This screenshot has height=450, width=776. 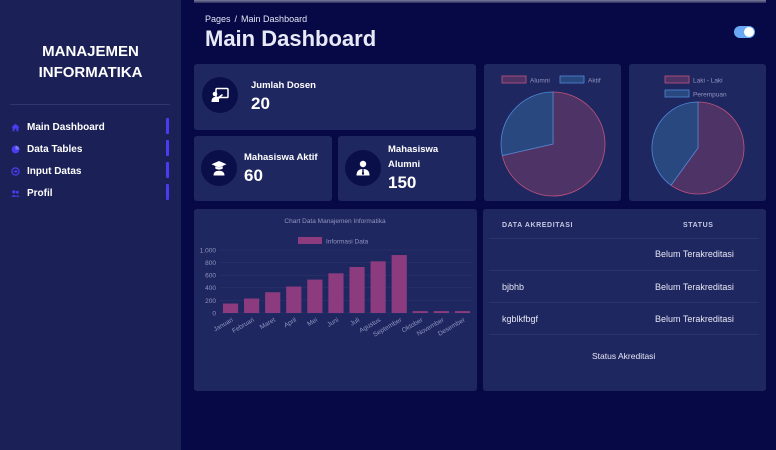 What do you see at coordinates (698, 225) in the screenshot?
I see `column-header-status: STATUS` at bounding box center [698, 225].